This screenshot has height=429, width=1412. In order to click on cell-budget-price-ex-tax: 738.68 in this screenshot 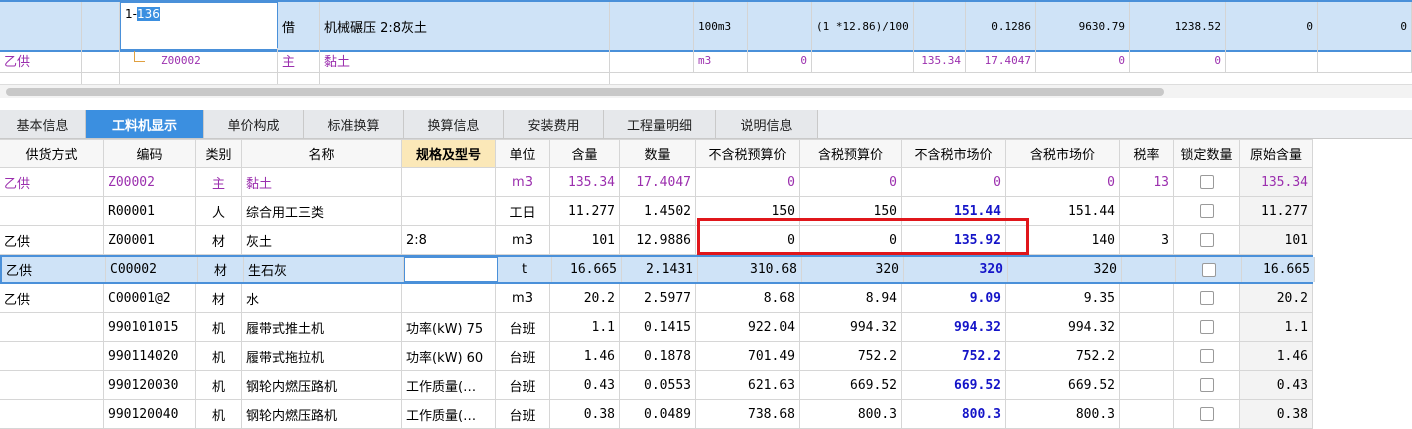, I will do `click(748, 414)`.